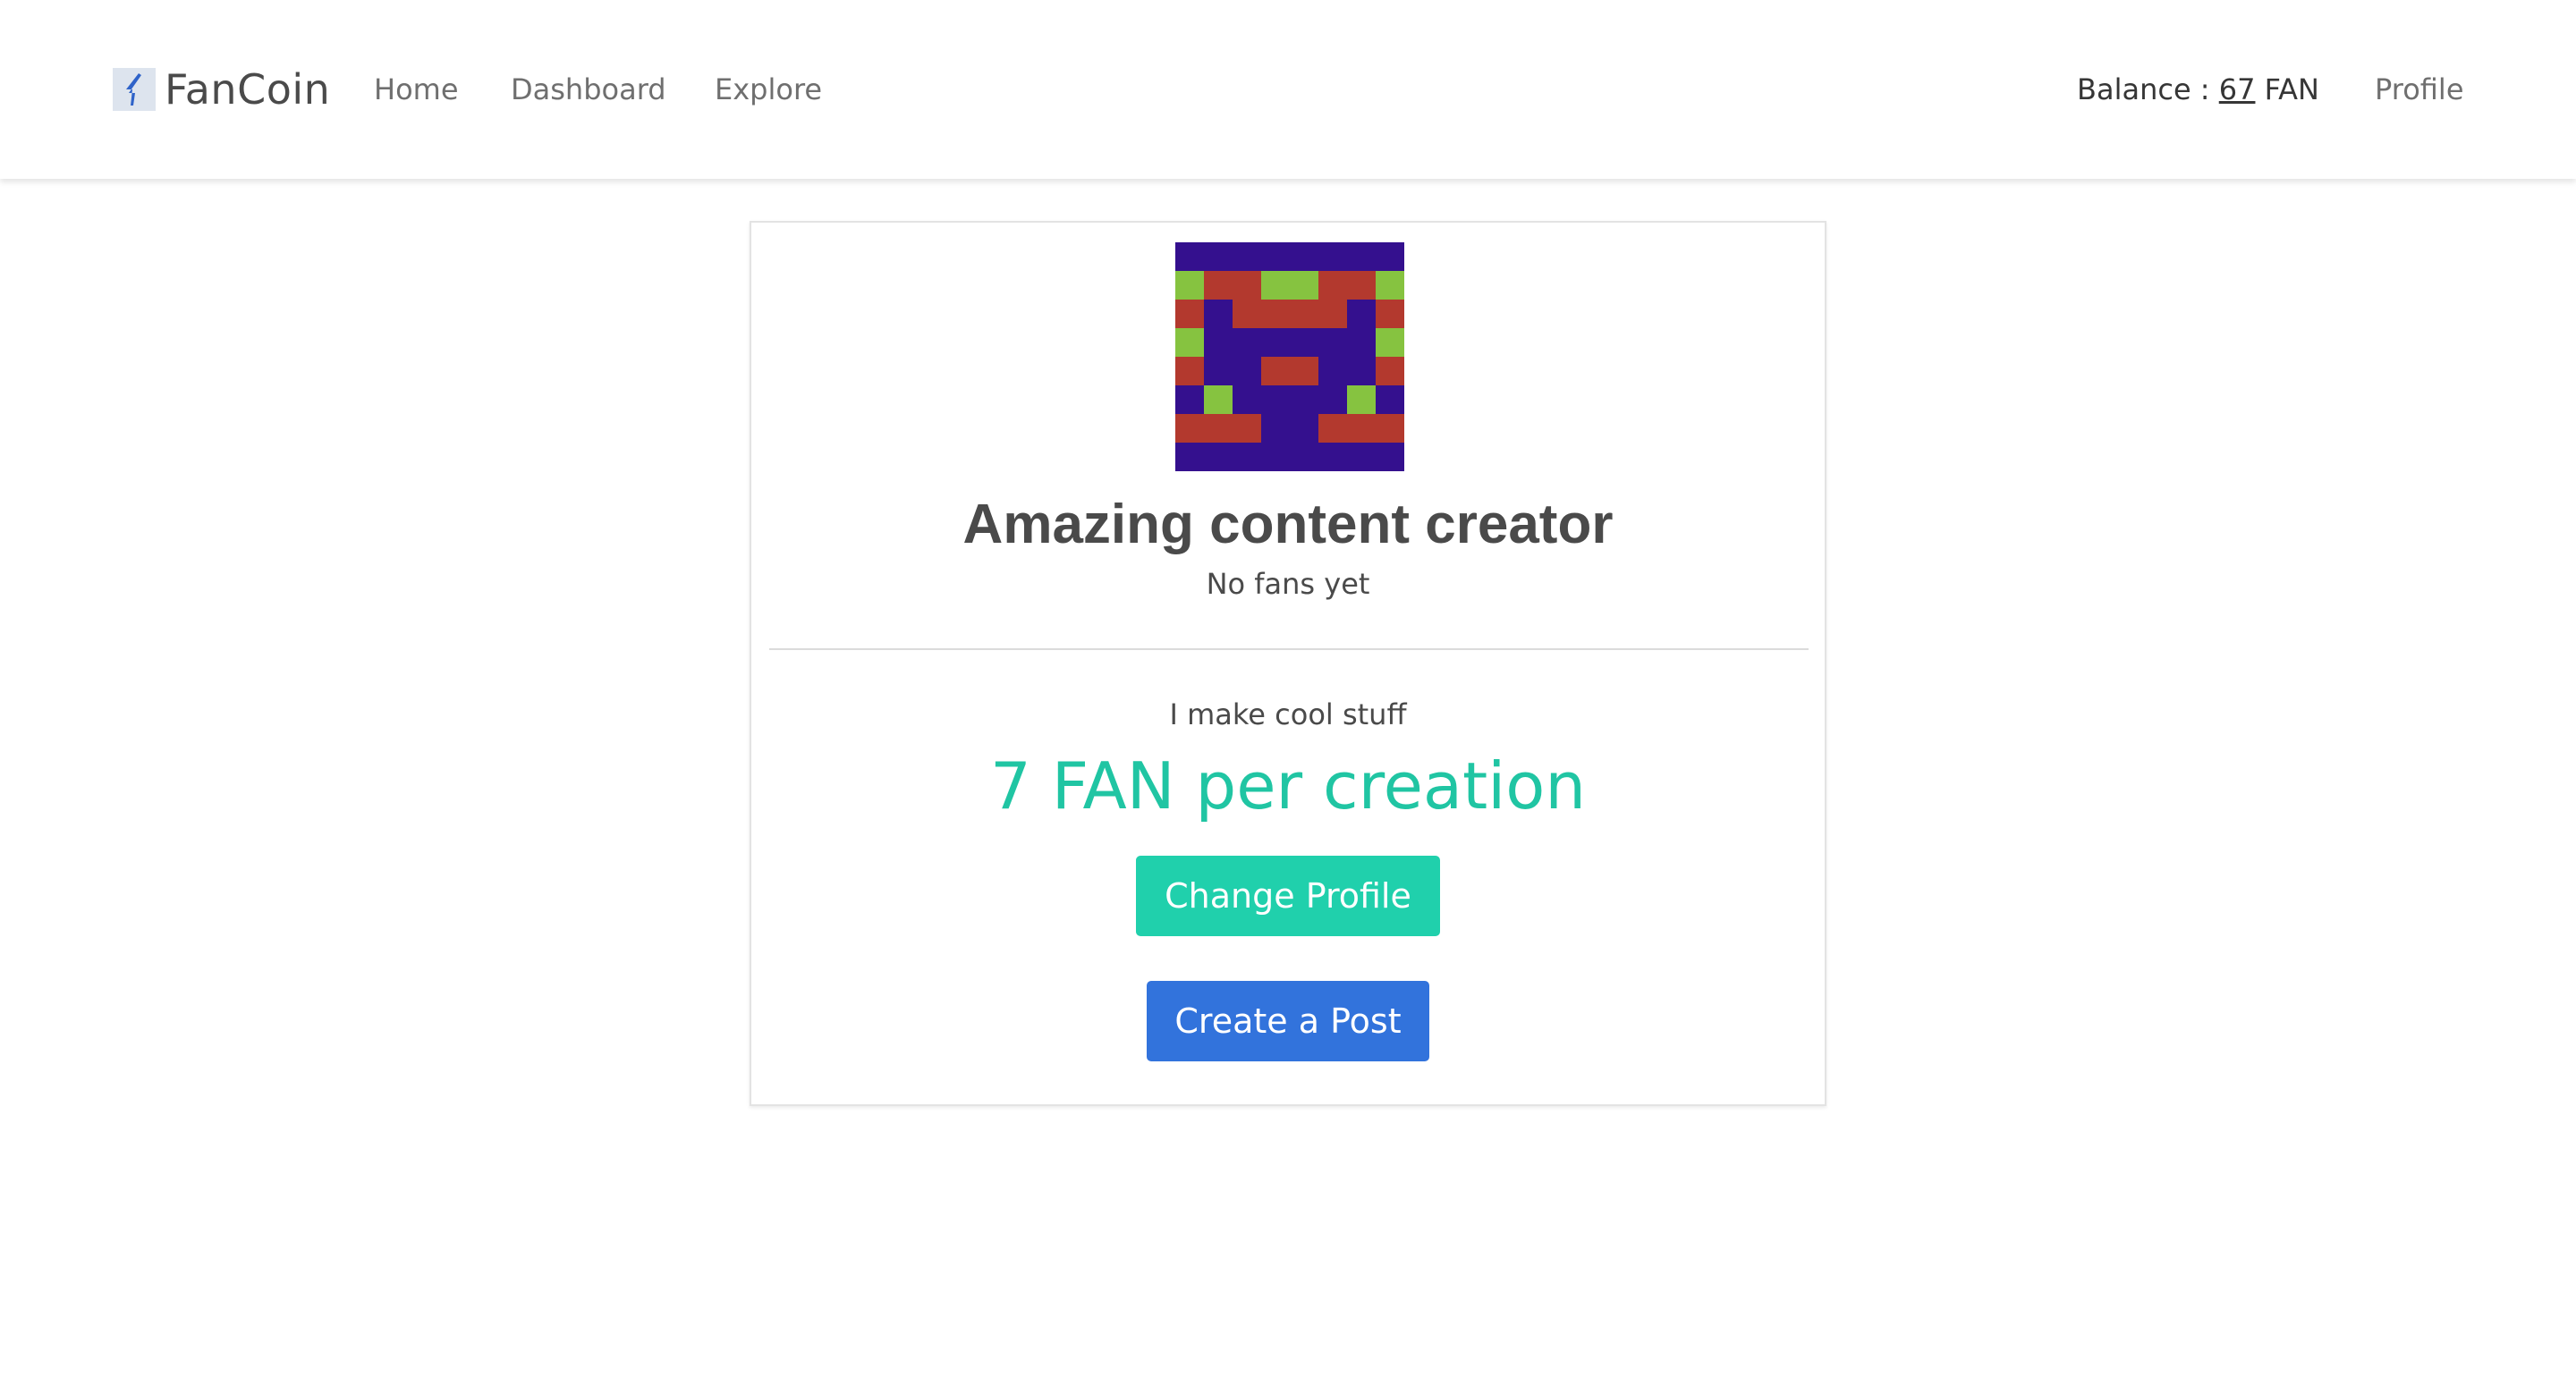 The image size is (2576, 1377). What do you see at coordinates (1288, 524) in the screenshot?
I see `profile-name: Amazing content creator` at bounding box center [1288, 524].